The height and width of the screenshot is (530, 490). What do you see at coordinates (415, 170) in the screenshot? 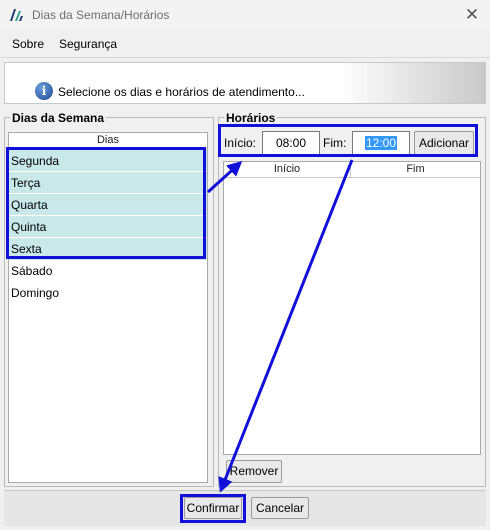
I see `hours-column-fim: Fim` at bounding box center [415, 170].